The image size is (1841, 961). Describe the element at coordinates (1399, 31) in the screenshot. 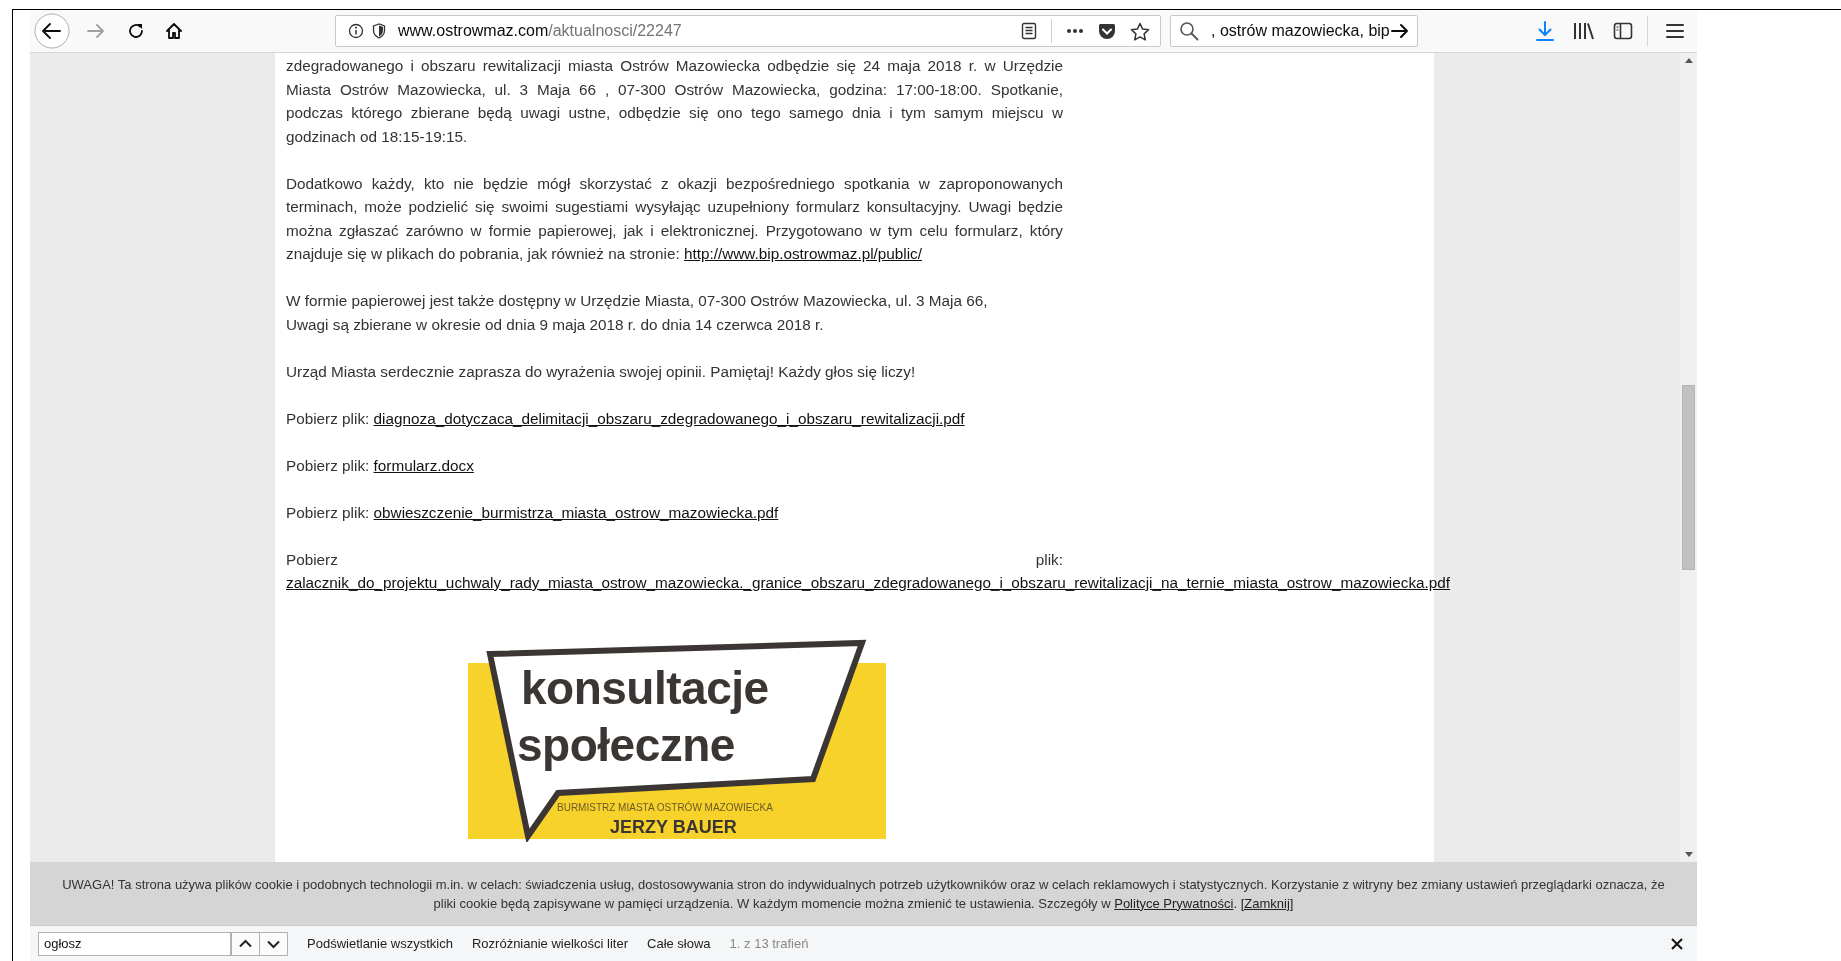

I see `go-arrow-icon` at that location.